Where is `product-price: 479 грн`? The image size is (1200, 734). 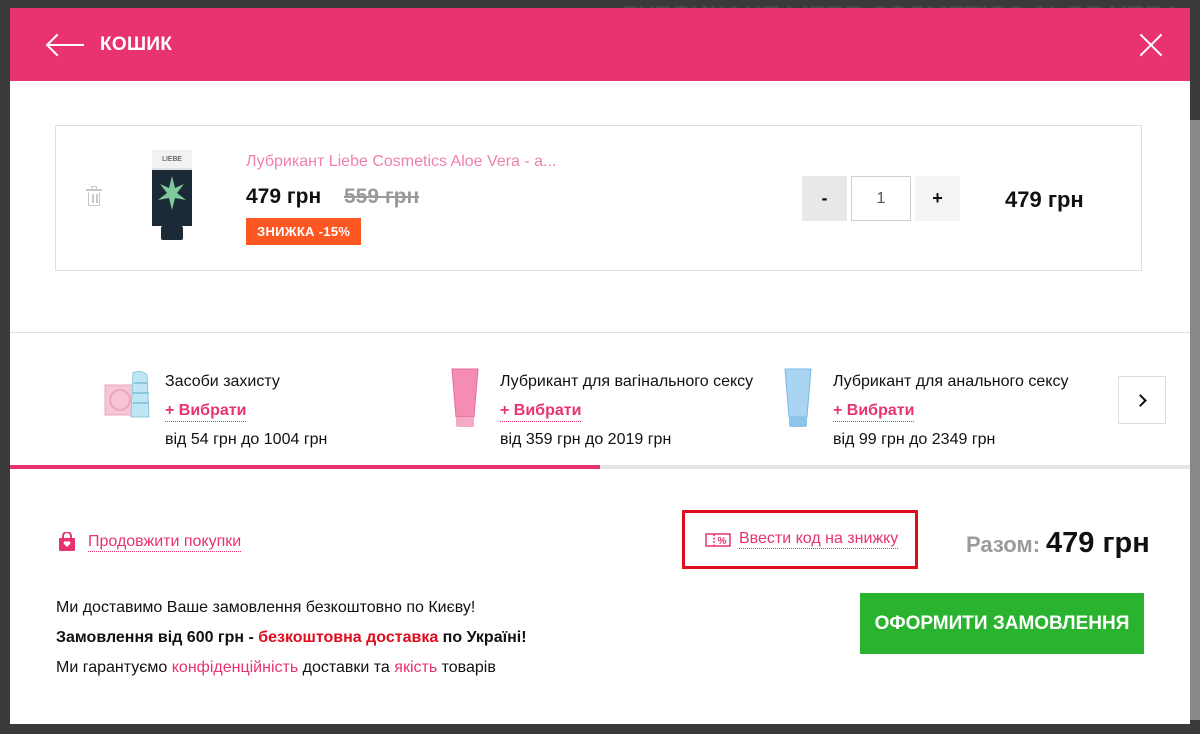
product-price: 479 грн is located at coordinates (284, 196).